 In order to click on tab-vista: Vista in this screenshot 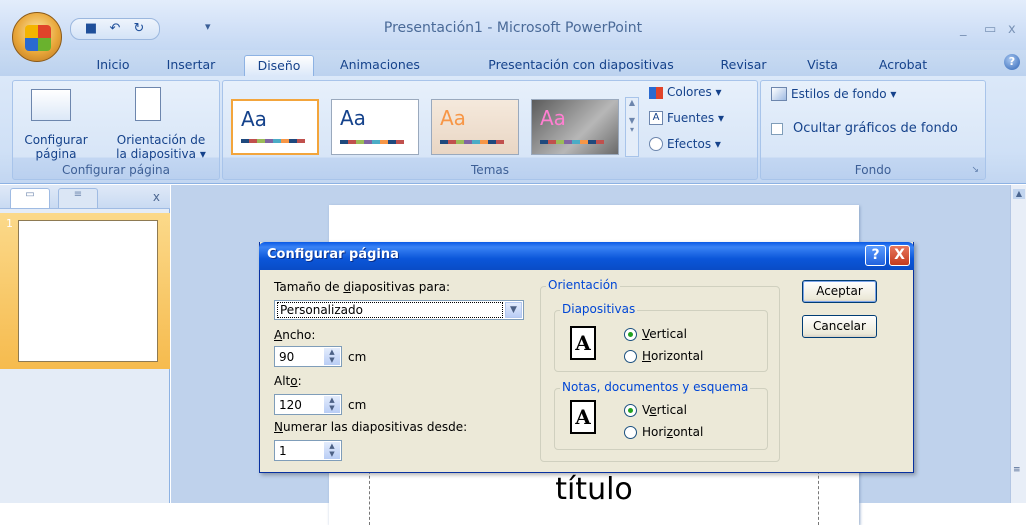, I will do `click(822, 65)`.